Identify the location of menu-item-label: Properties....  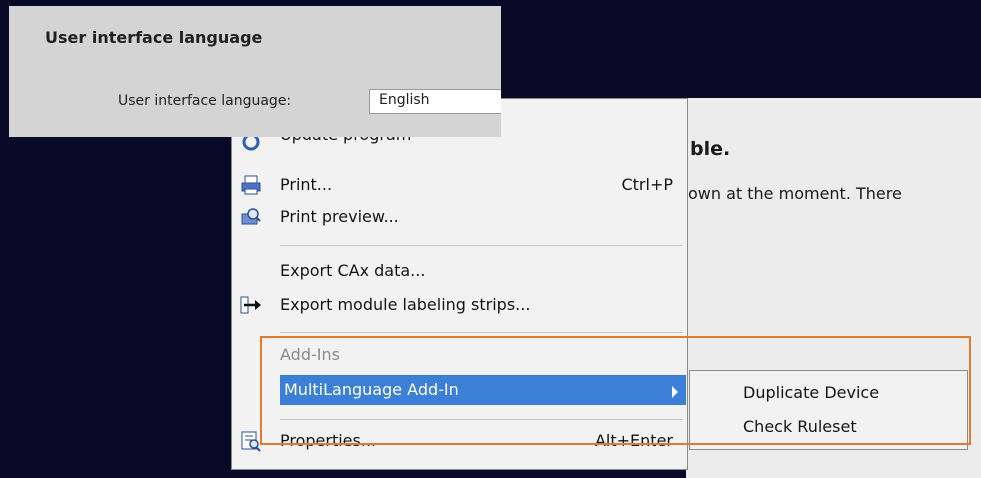
(328, 440).